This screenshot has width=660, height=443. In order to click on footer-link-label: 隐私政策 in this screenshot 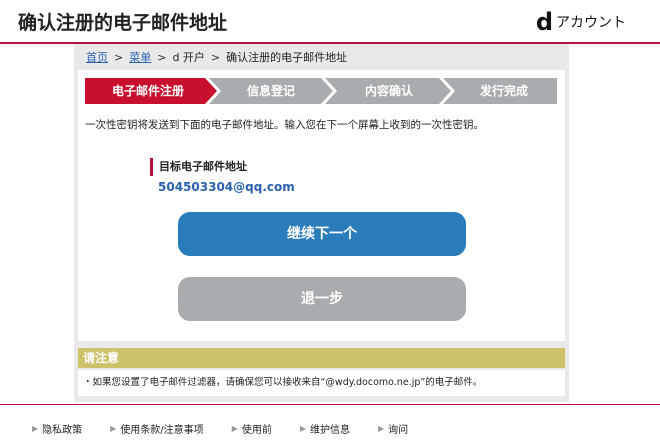, I will do `click(62, 430)`.